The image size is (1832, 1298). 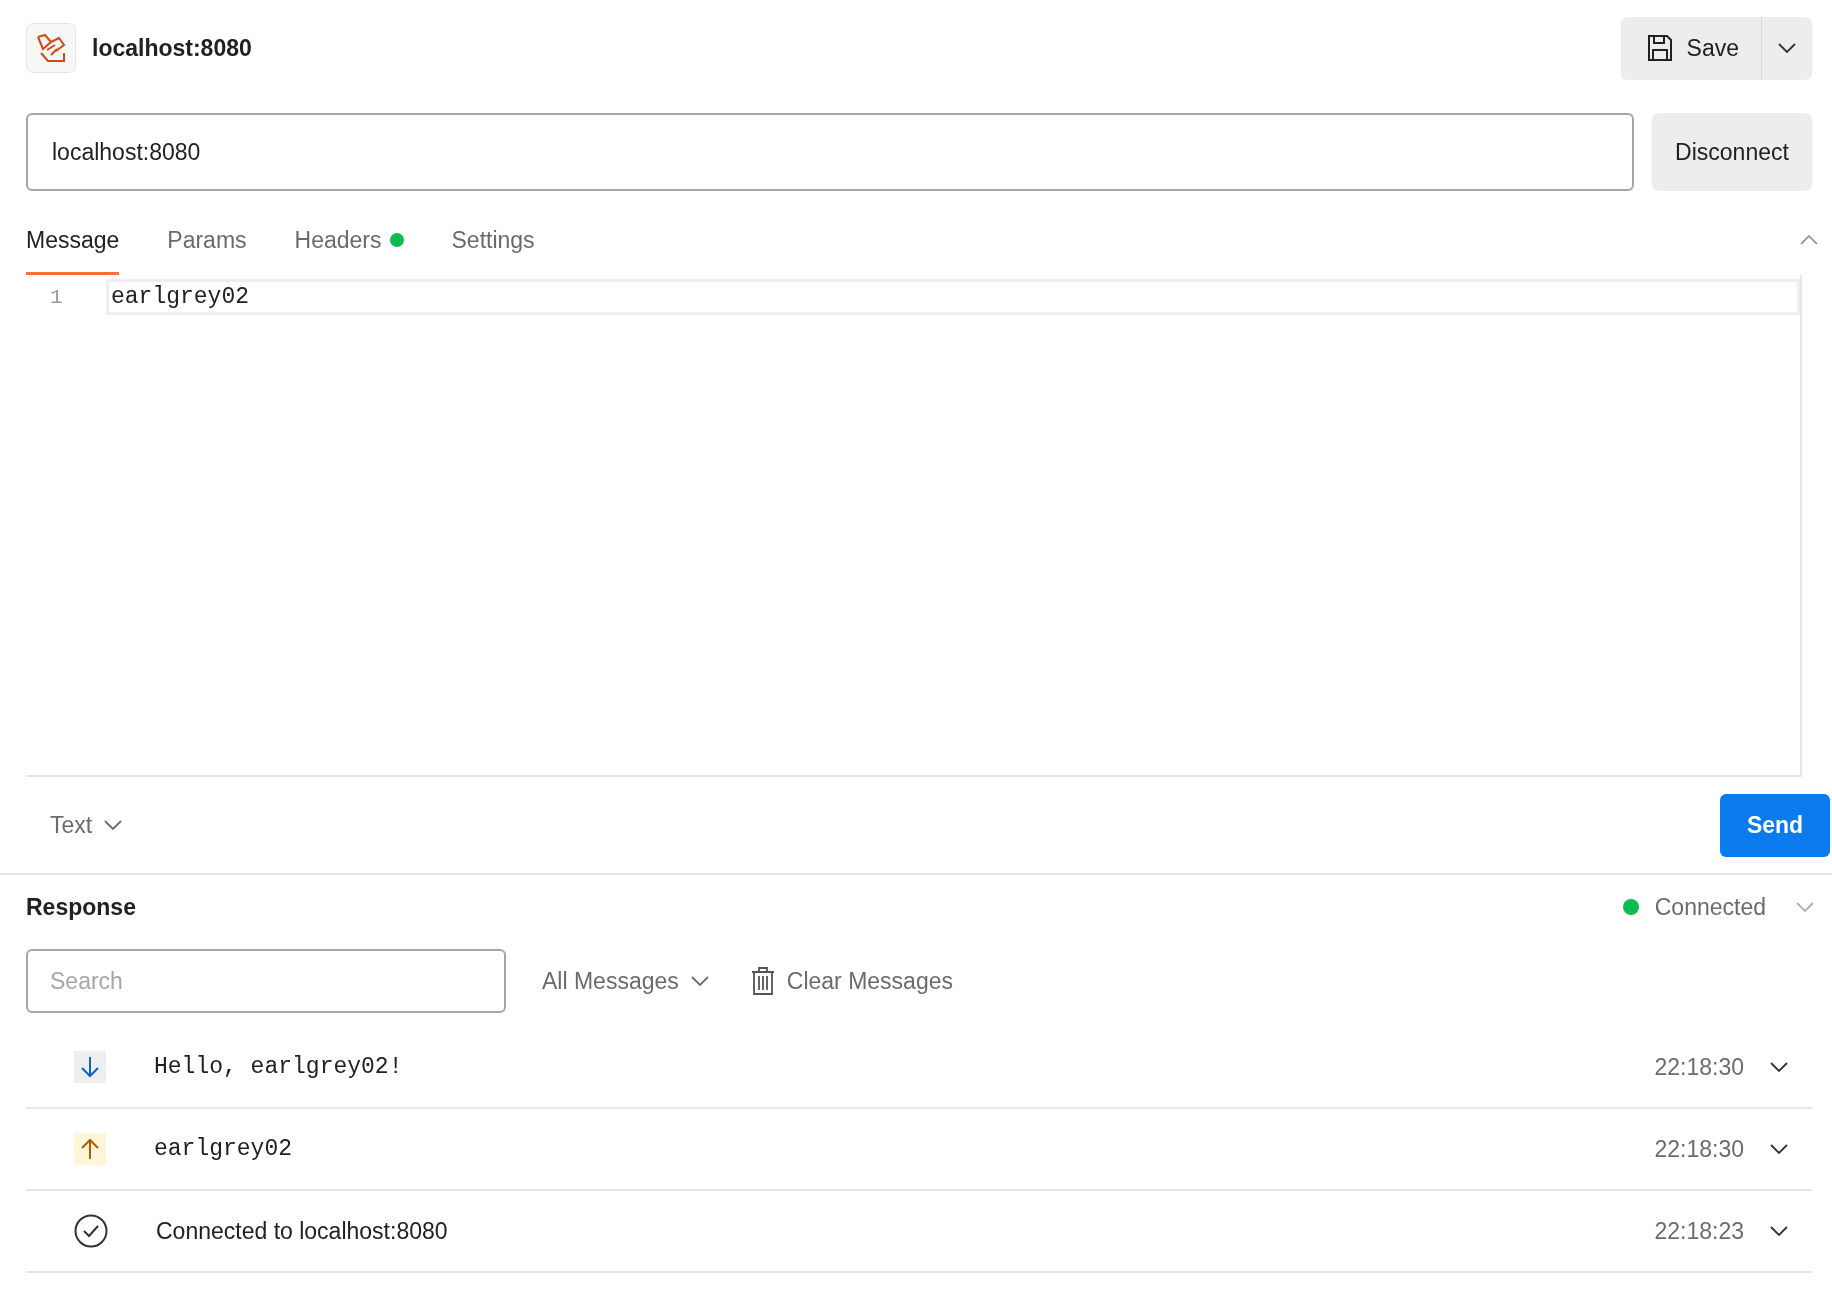 I want to click on response-title: Response, so click(x=81, y=907).